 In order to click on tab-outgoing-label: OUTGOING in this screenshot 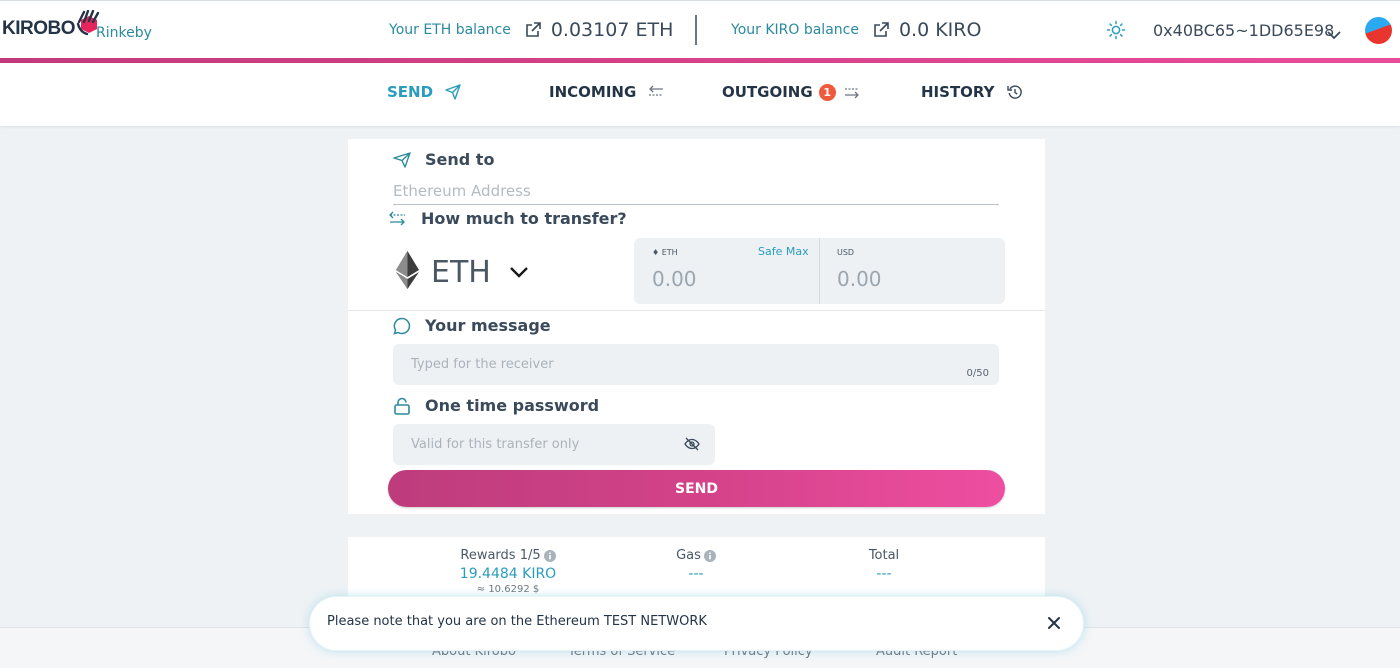, I will do `click(767, 92)`.